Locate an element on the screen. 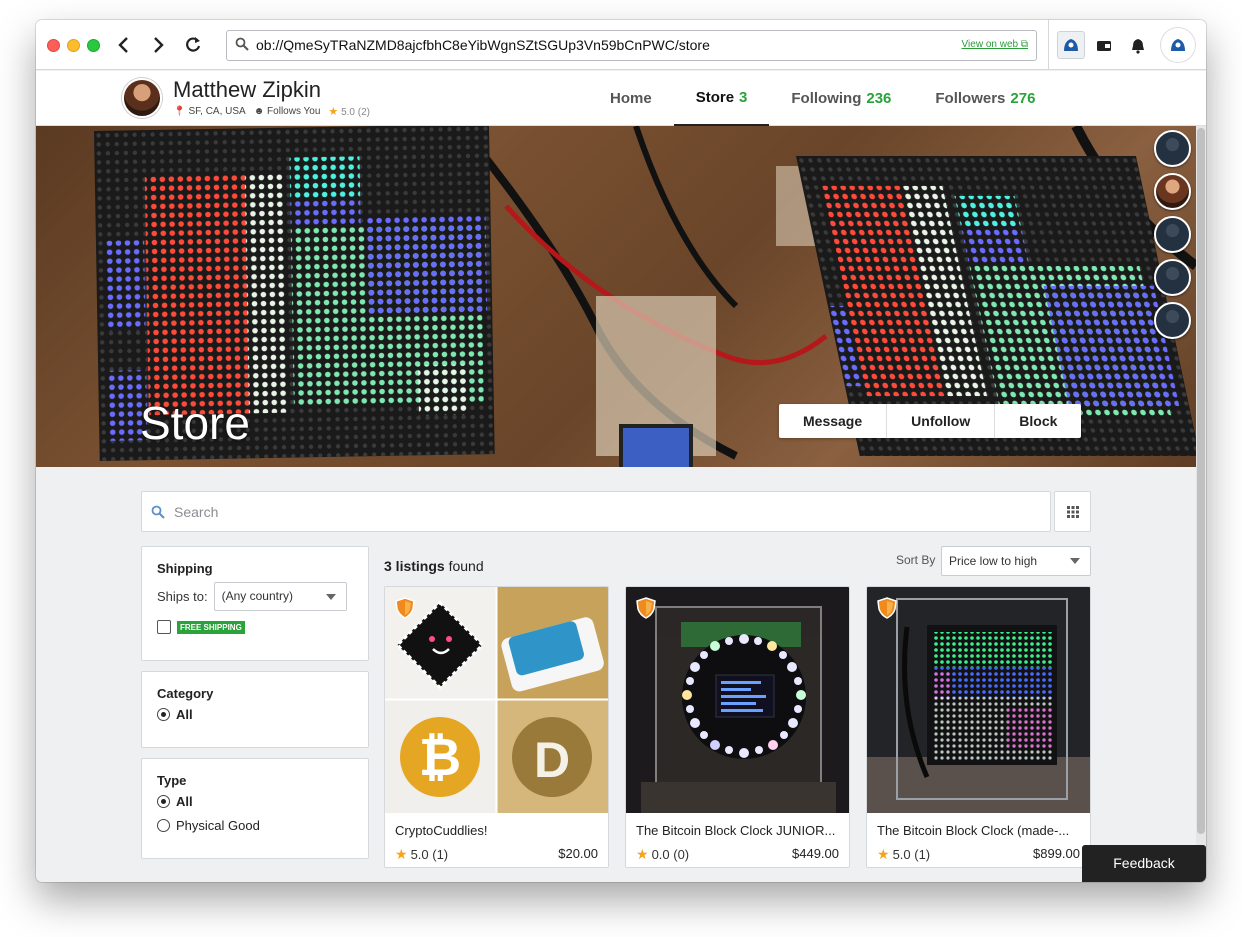  close-window-button is located at coordinates (53, 45).